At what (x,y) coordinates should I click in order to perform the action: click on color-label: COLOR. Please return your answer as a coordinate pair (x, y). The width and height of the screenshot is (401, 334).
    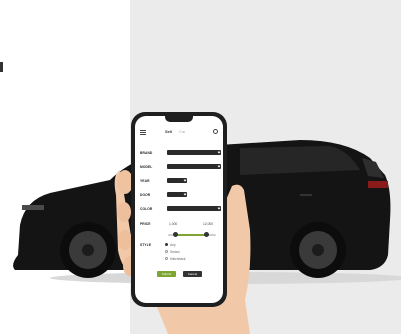
    Looking at the image, I should click on (146, 209).